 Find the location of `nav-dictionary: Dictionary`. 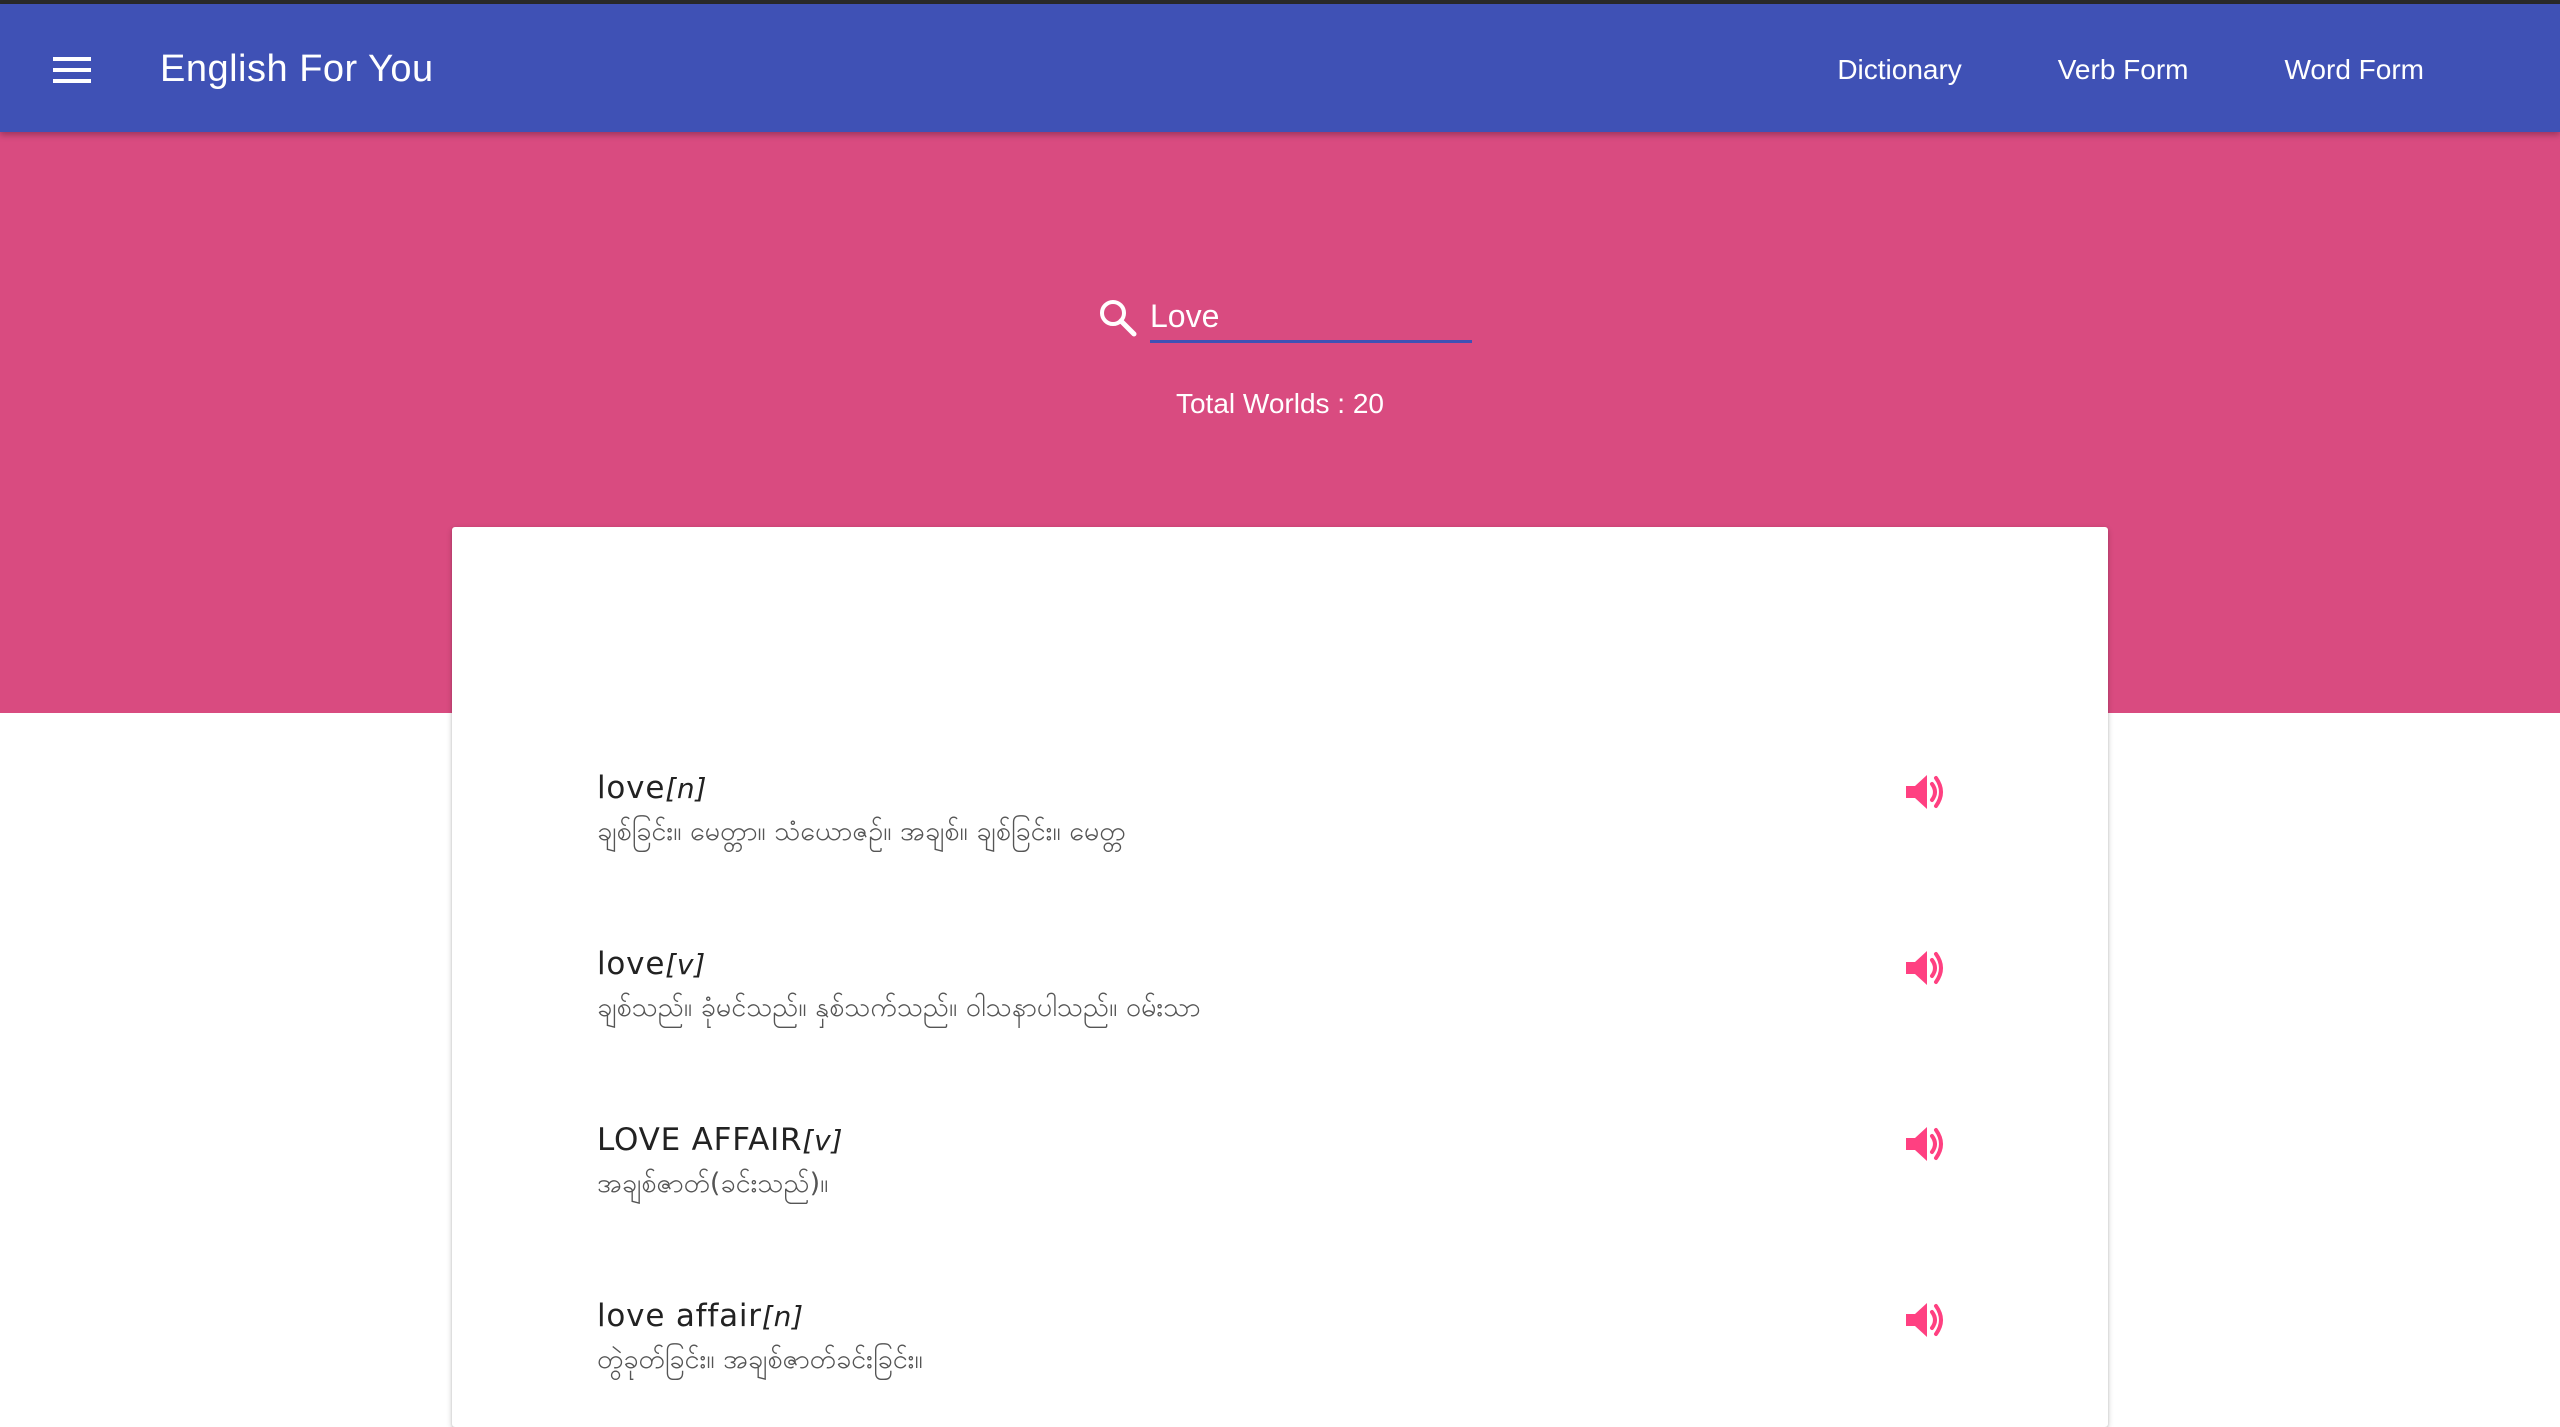

nav-dictionary: Dictionary is located at coordinates (1899, 70).